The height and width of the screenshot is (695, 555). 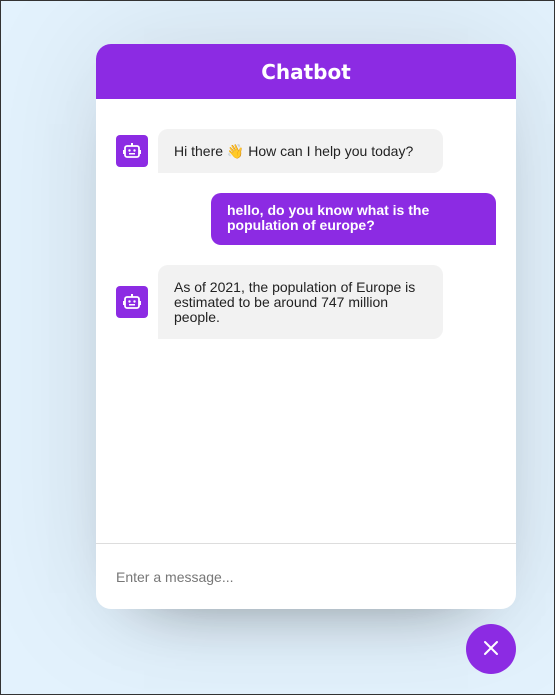 I want to click on chat-input-bar, so click(x=306, y=576).